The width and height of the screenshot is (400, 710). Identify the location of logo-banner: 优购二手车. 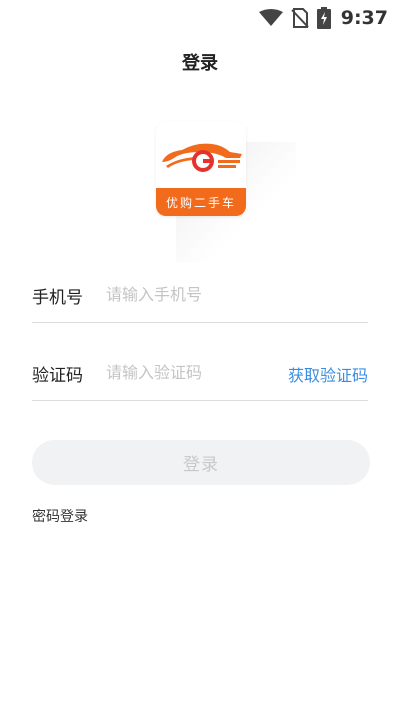
(201, 202).